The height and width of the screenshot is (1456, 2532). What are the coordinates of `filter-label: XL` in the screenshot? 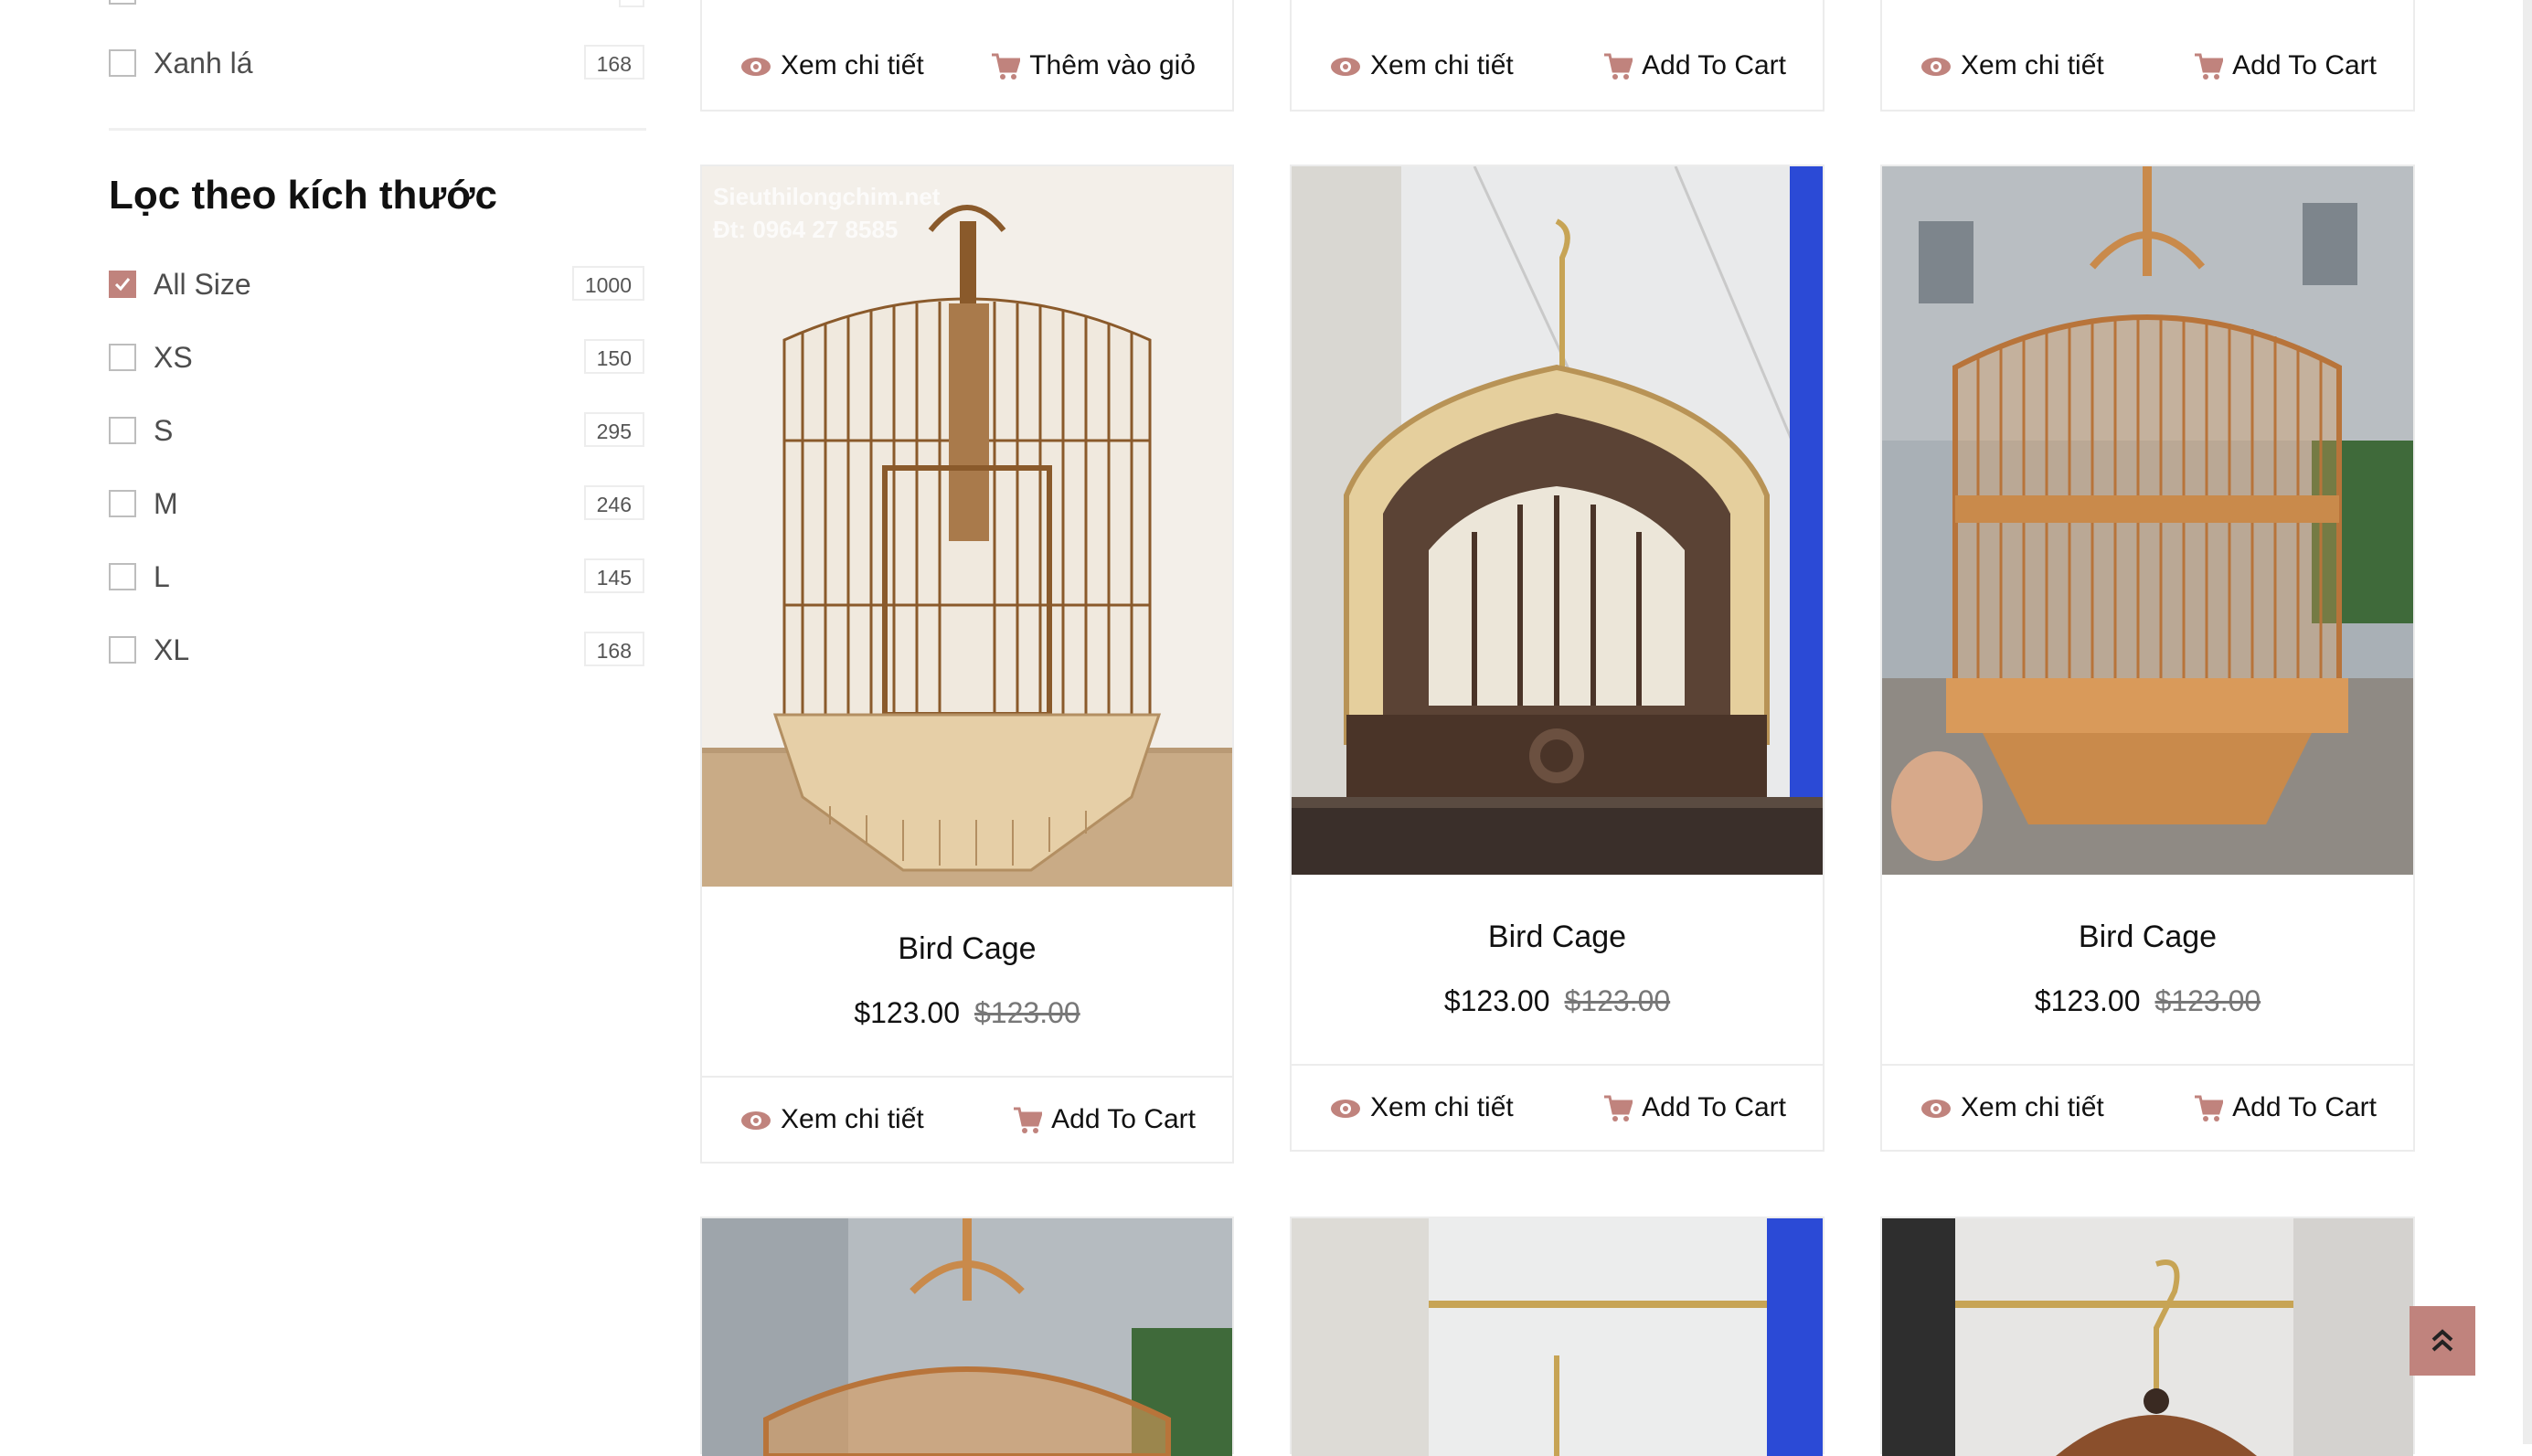 It's located at (172, 649).